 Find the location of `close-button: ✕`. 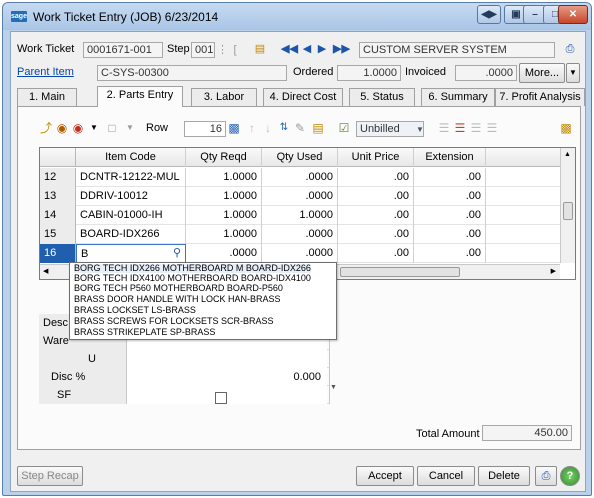

close-button: ✕ is located at coordinates (573, 14).